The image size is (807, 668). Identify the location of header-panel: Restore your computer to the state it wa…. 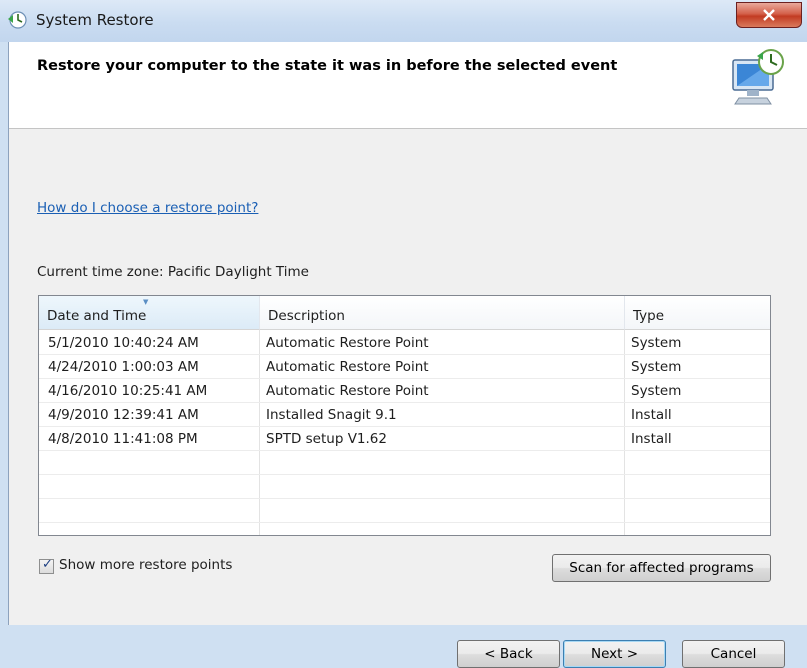
(408, 85).